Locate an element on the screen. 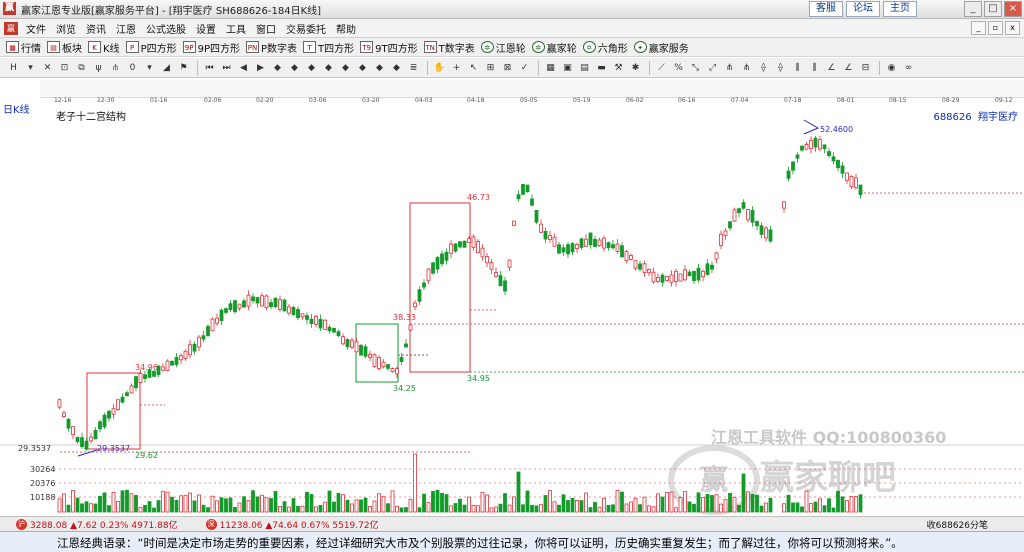 This screenshot has height=552, width=1024. box2-bottom-label: 34.25 is located at coordinates (404, 388).